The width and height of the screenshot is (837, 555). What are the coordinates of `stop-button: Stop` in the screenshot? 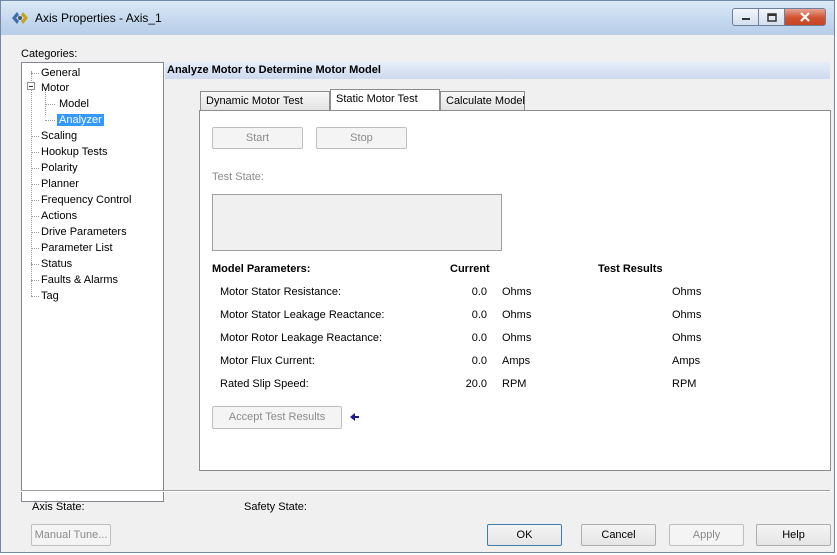 It's located at (361, 138).